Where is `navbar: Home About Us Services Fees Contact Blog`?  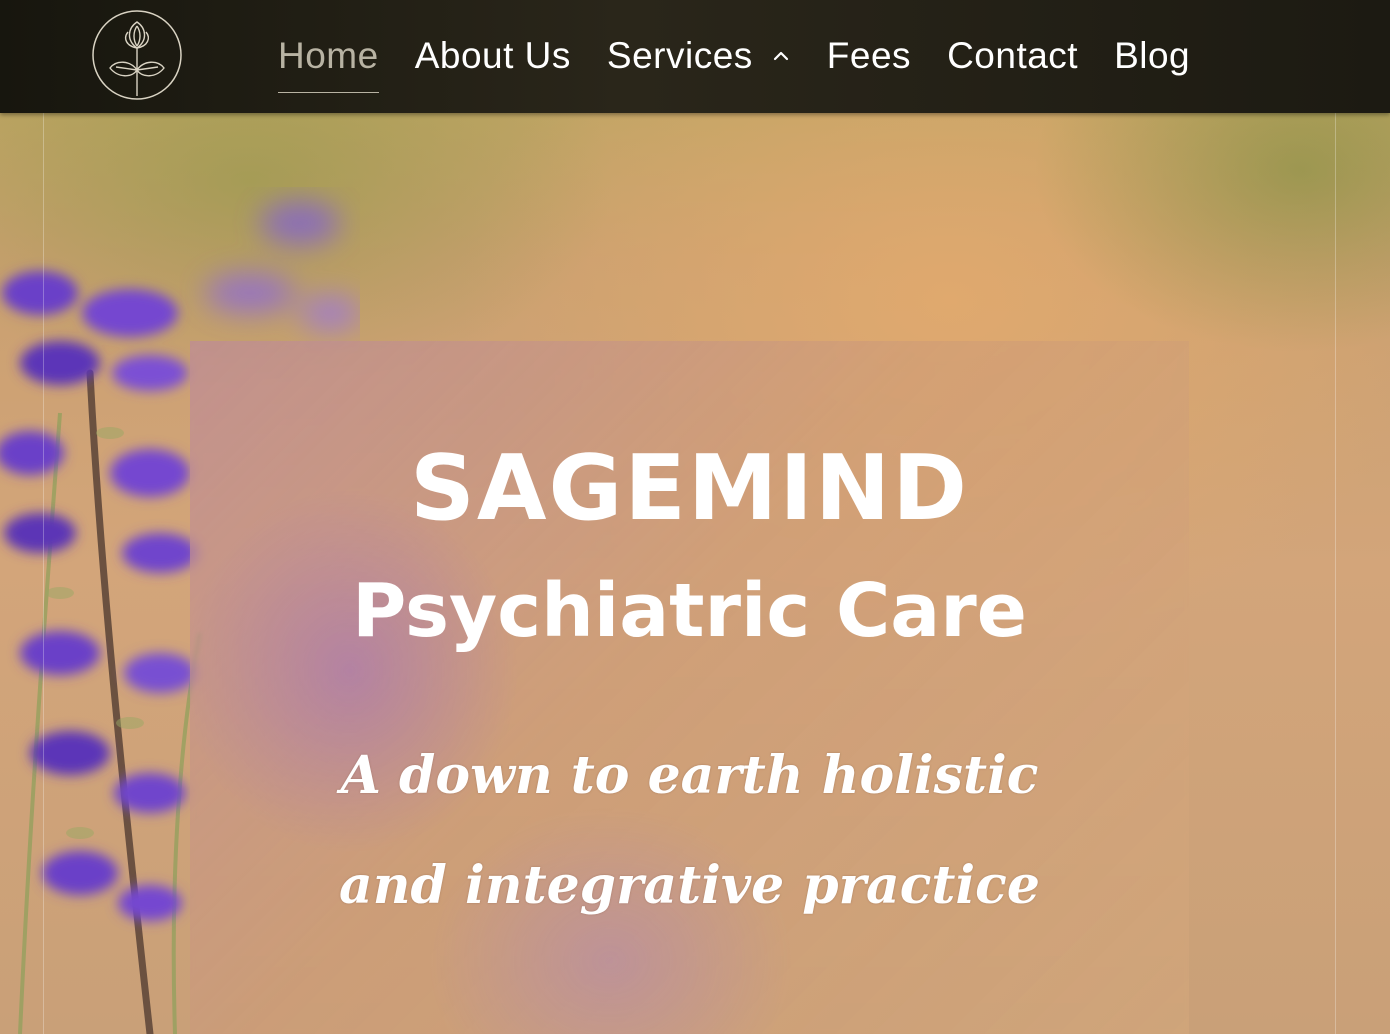
navbar: Home About Us Services Fees Contact Blog is located at coordinates (695, 56).